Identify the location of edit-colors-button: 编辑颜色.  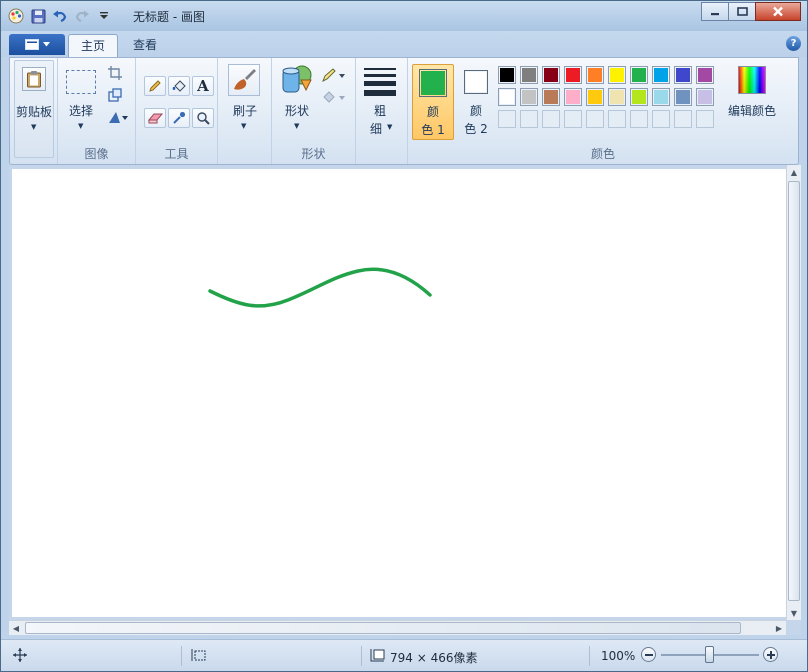
(754, 101).